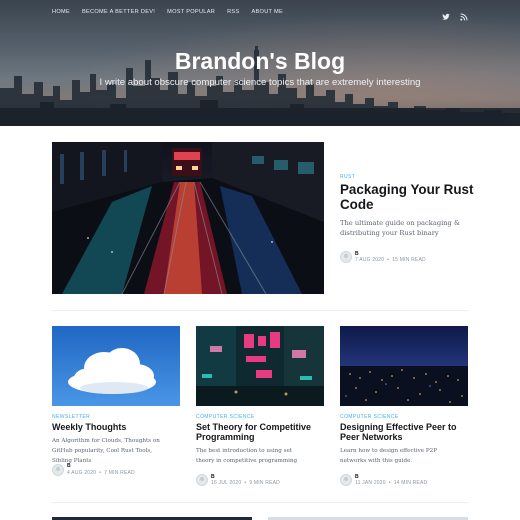 The width and height of the screenshot is (520, 520). I want to click on post-read-time: 7 MIN READ, so click(119, 473).